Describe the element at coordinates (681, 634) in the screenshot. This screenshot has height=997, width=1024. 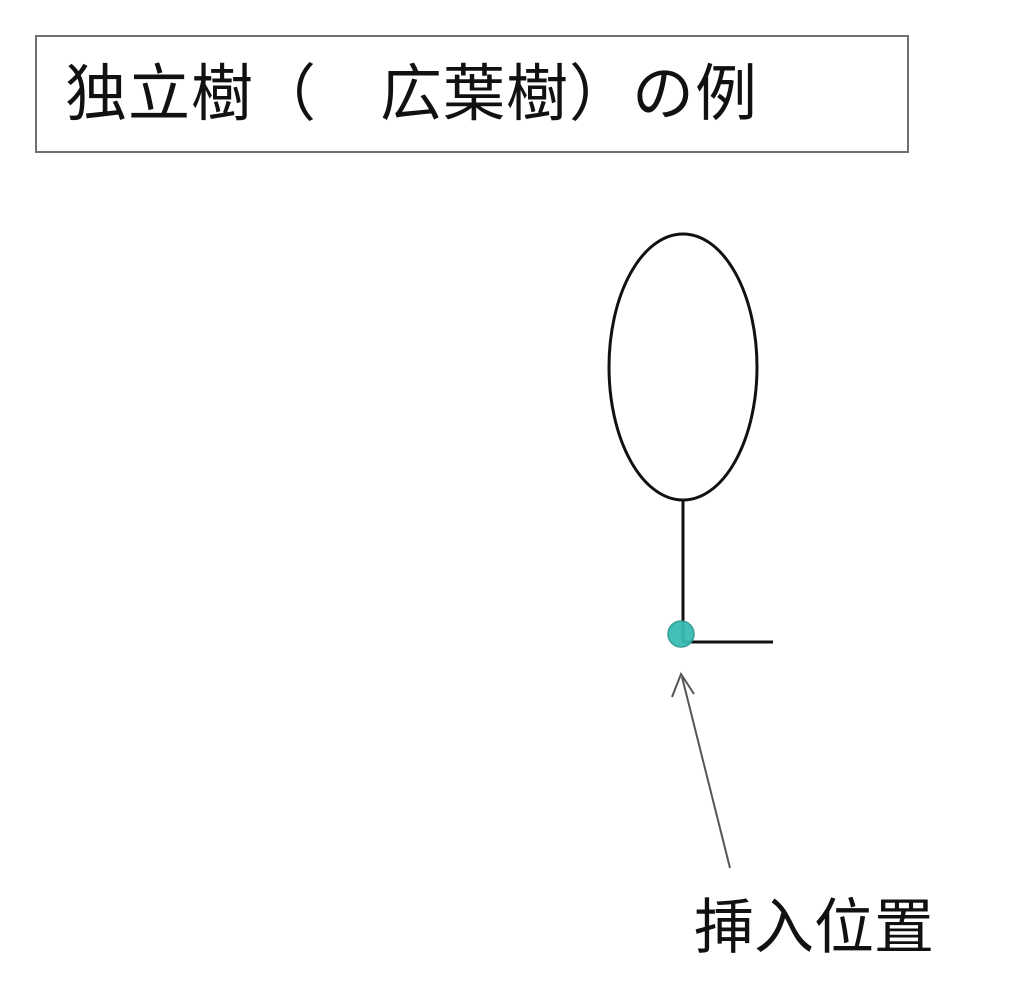
I see `insertion-point-marker` at that location.